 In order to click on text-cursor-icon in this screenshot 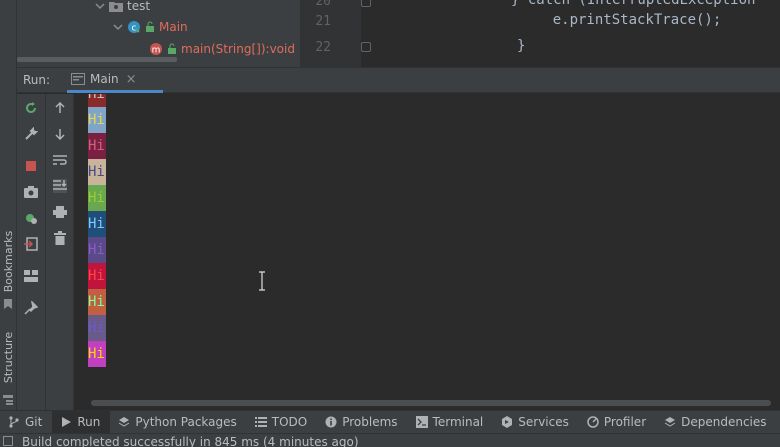, I will do `click(262, 281)`.